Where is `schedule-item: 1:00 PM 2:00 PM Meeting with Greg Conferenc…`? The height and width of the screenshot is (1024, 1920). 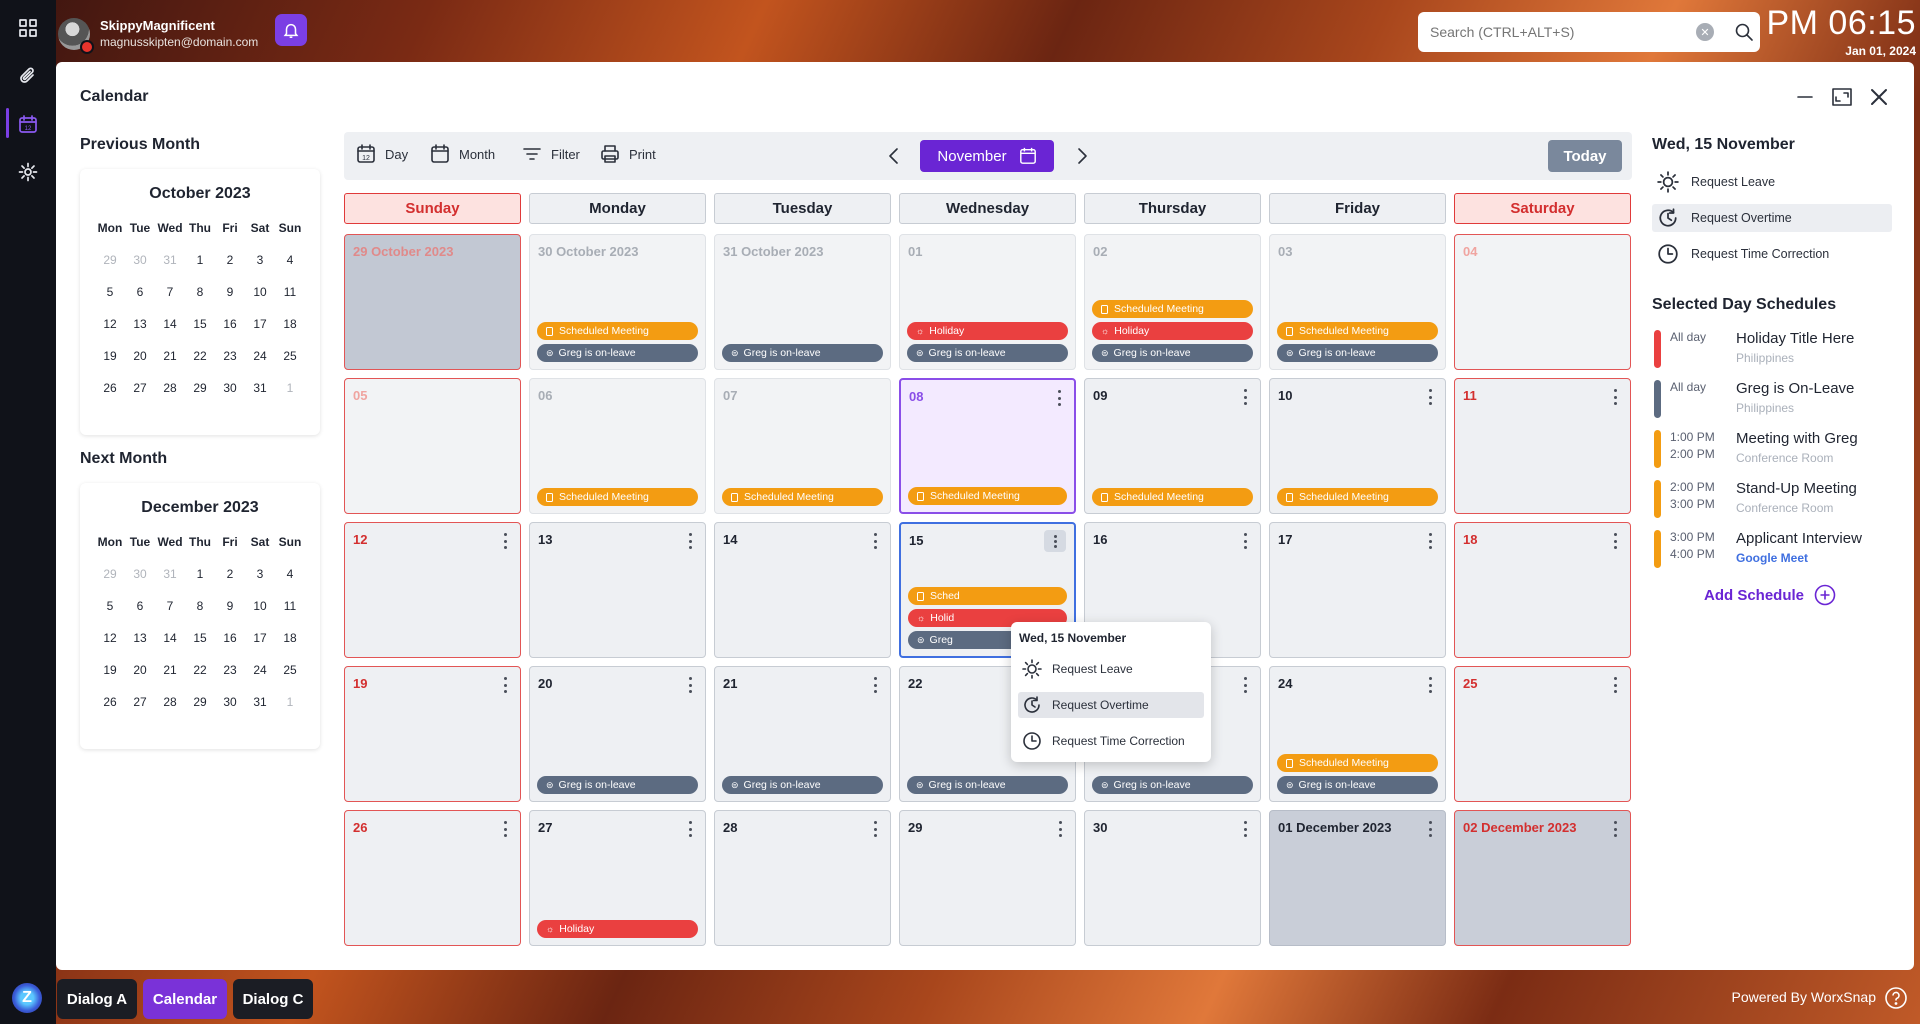 schedule-item: 1:00 PM 2:00 PM Meeting with Greg Conferenc… is located at coordinates (1777, 450).